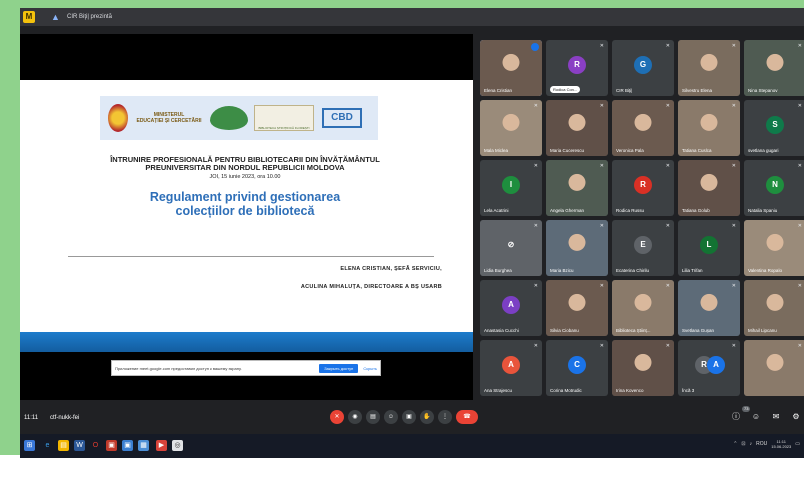 Image resolution: width=804 pixels, height=485 pixels. What do you see at coordinates (566, 390) in the screenshot?
I see `participant-name: Corina Motrudic` at bounding box center [566, 390].